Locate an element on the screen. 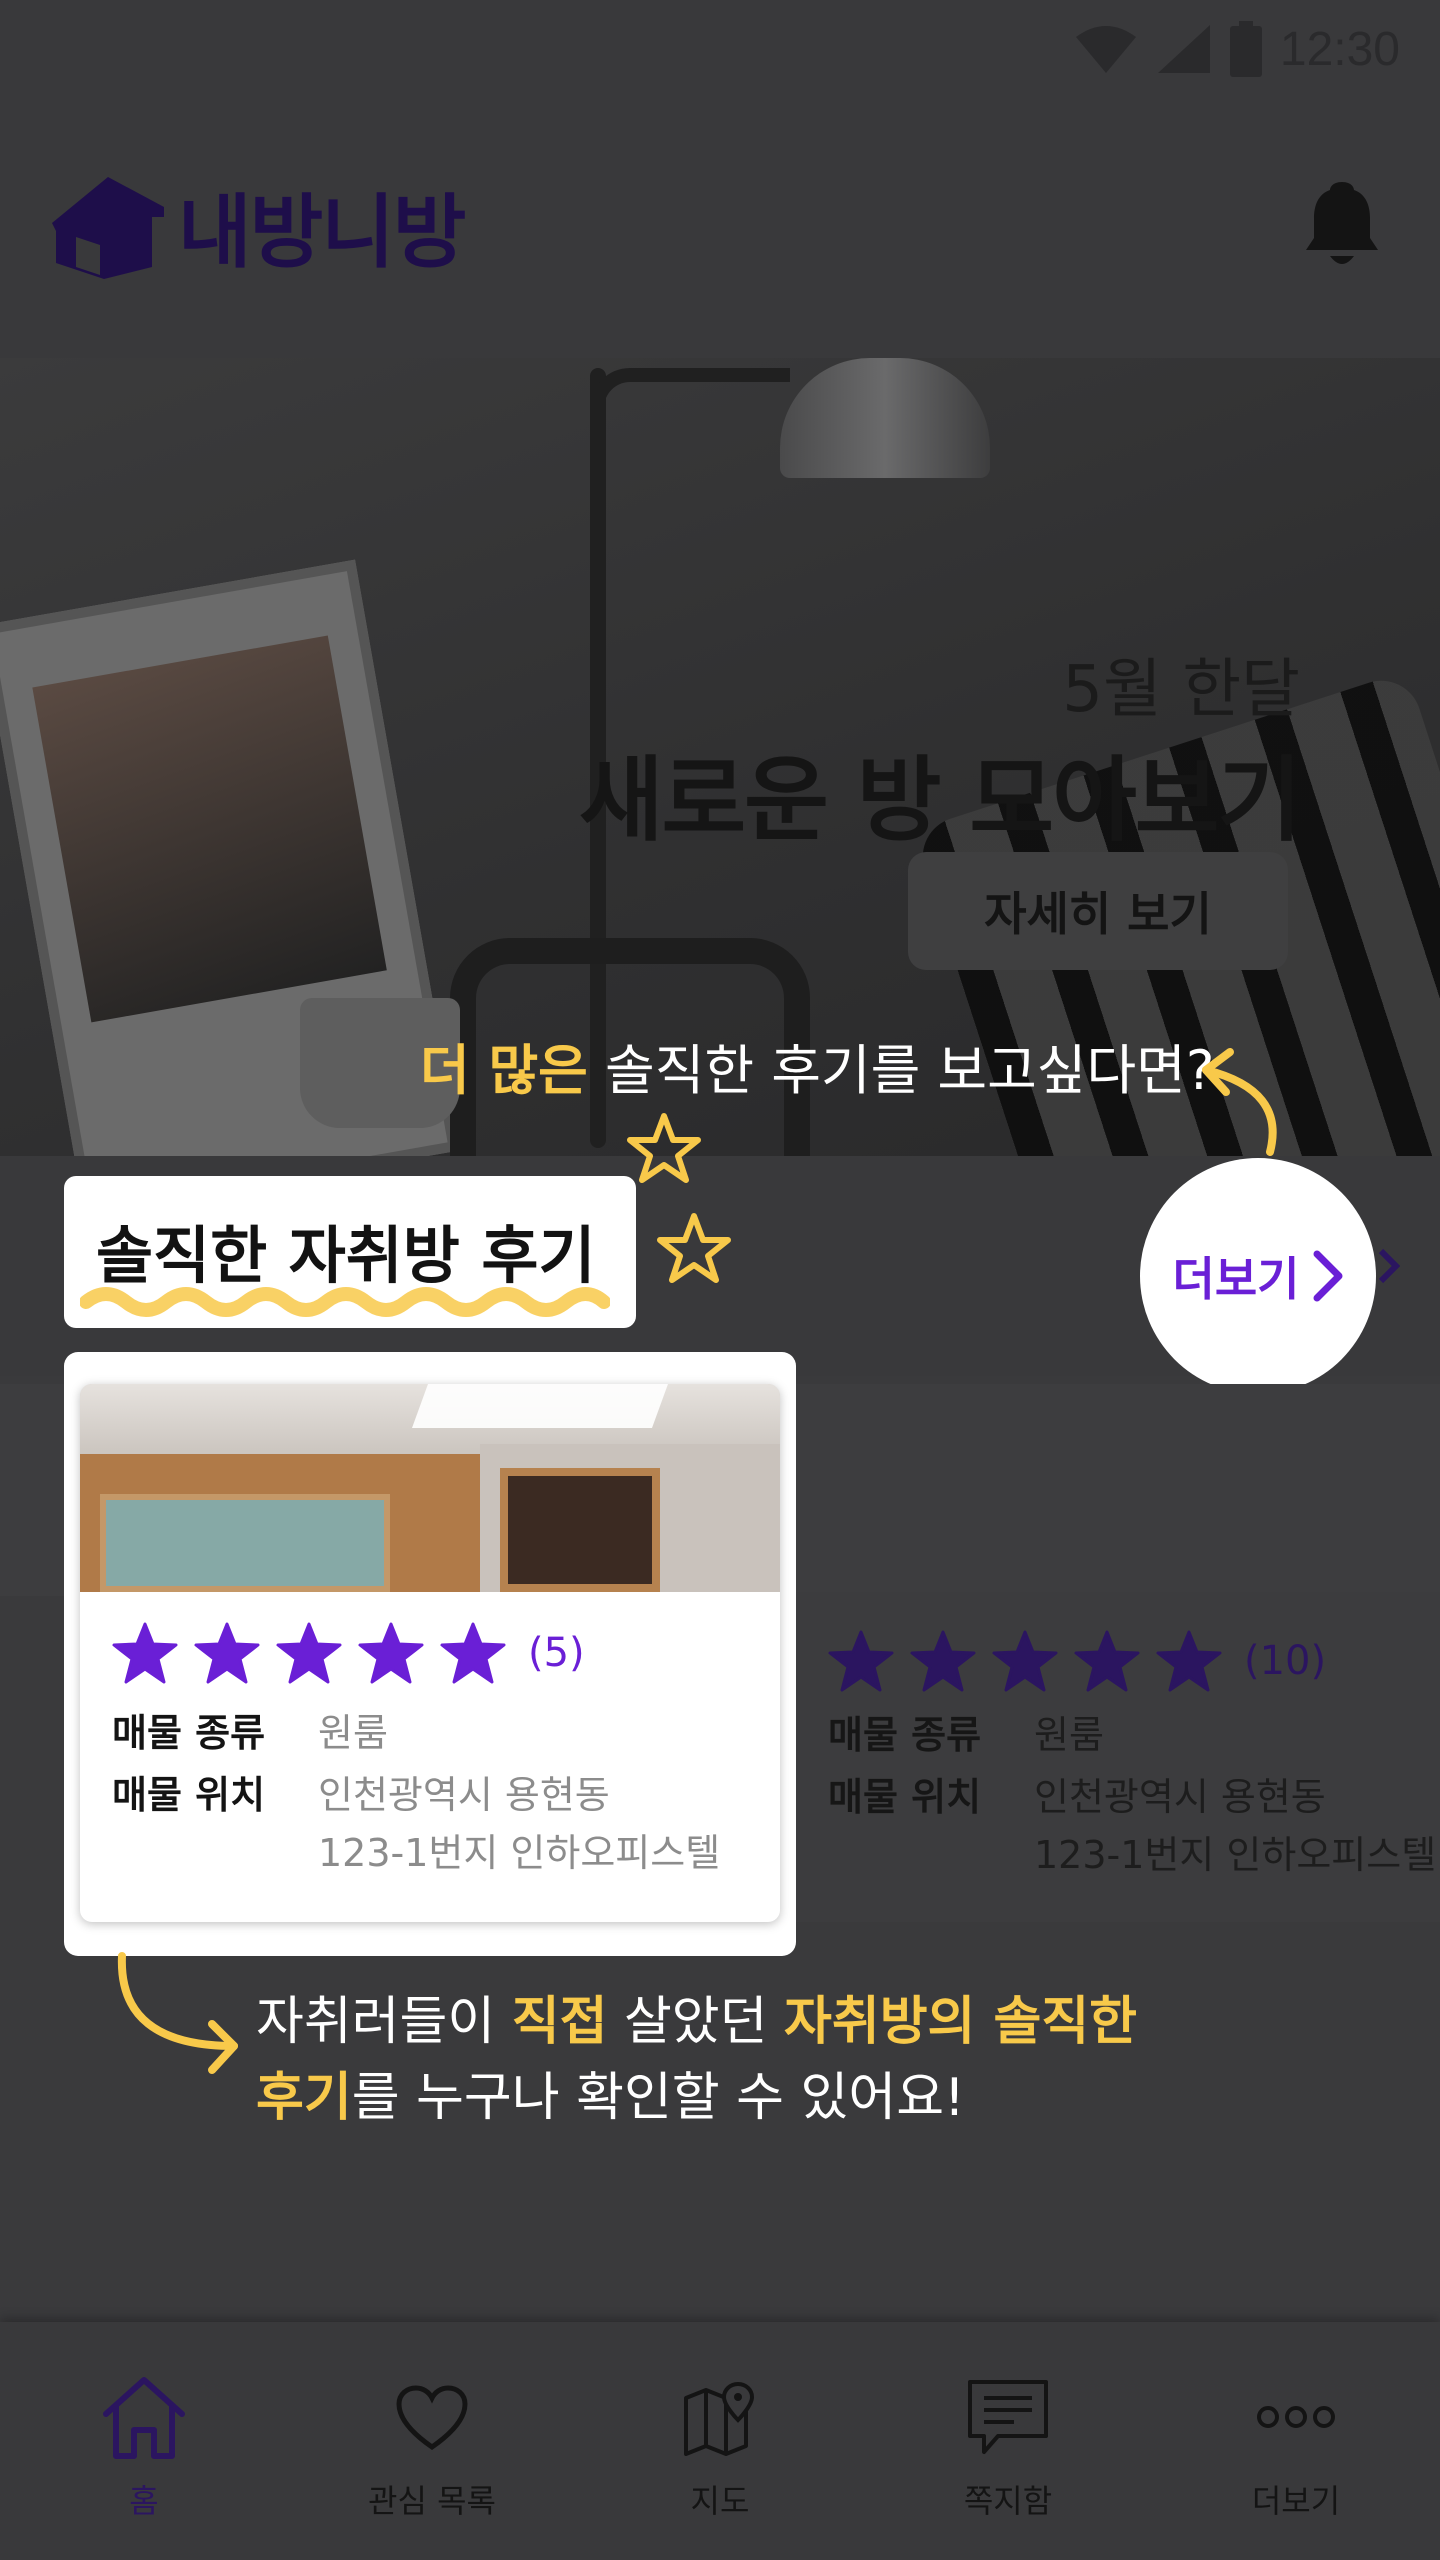 The width and height of the screenshot is (1440, 2560). room-photo is located at coordinates (430, 1488).